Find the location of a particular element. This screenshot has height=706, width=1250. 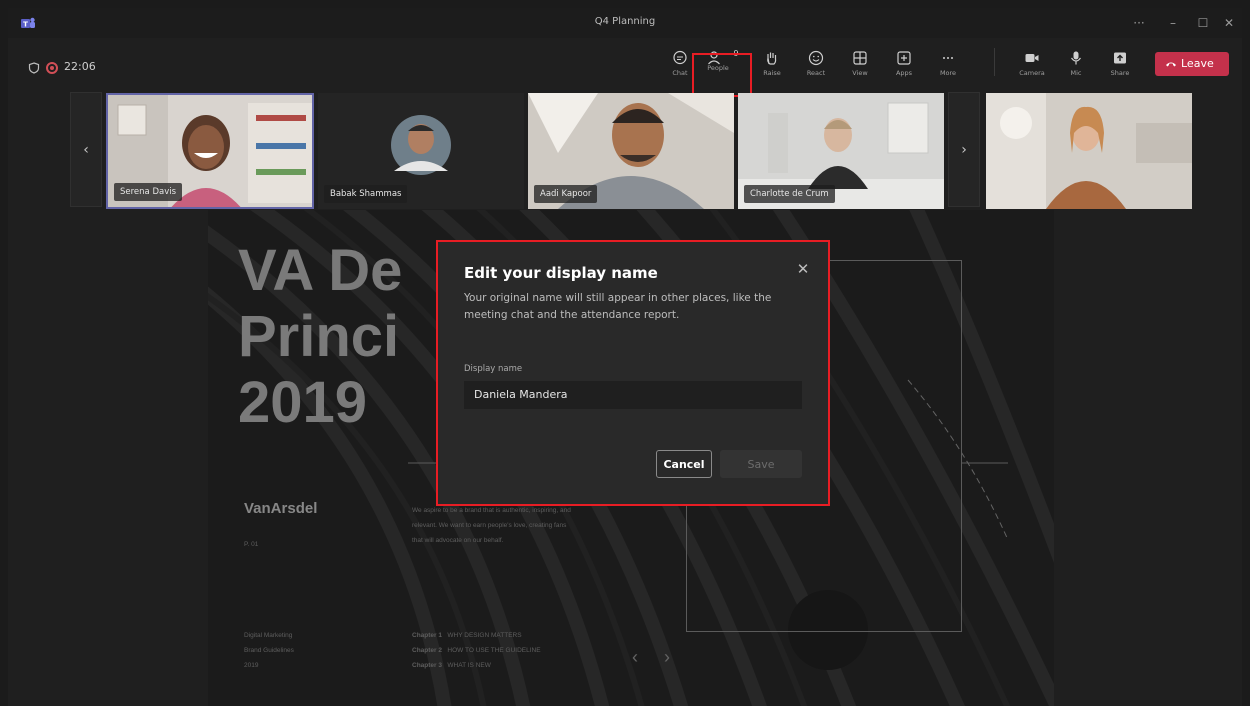

leave-label: Leave is located at coordinates (1197, 63).